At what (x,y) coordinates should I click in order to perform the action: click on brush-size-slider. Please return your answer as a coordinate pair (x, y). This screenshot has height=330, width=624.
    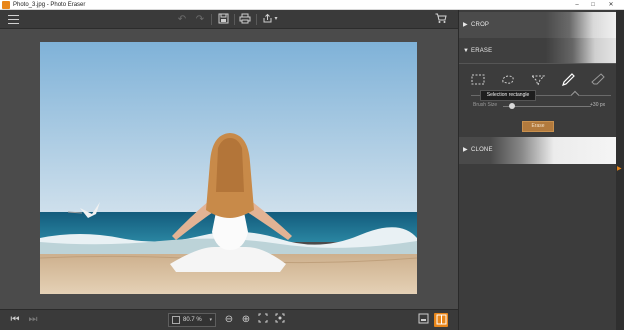
    Looking at the image, I should click on (547, 106).